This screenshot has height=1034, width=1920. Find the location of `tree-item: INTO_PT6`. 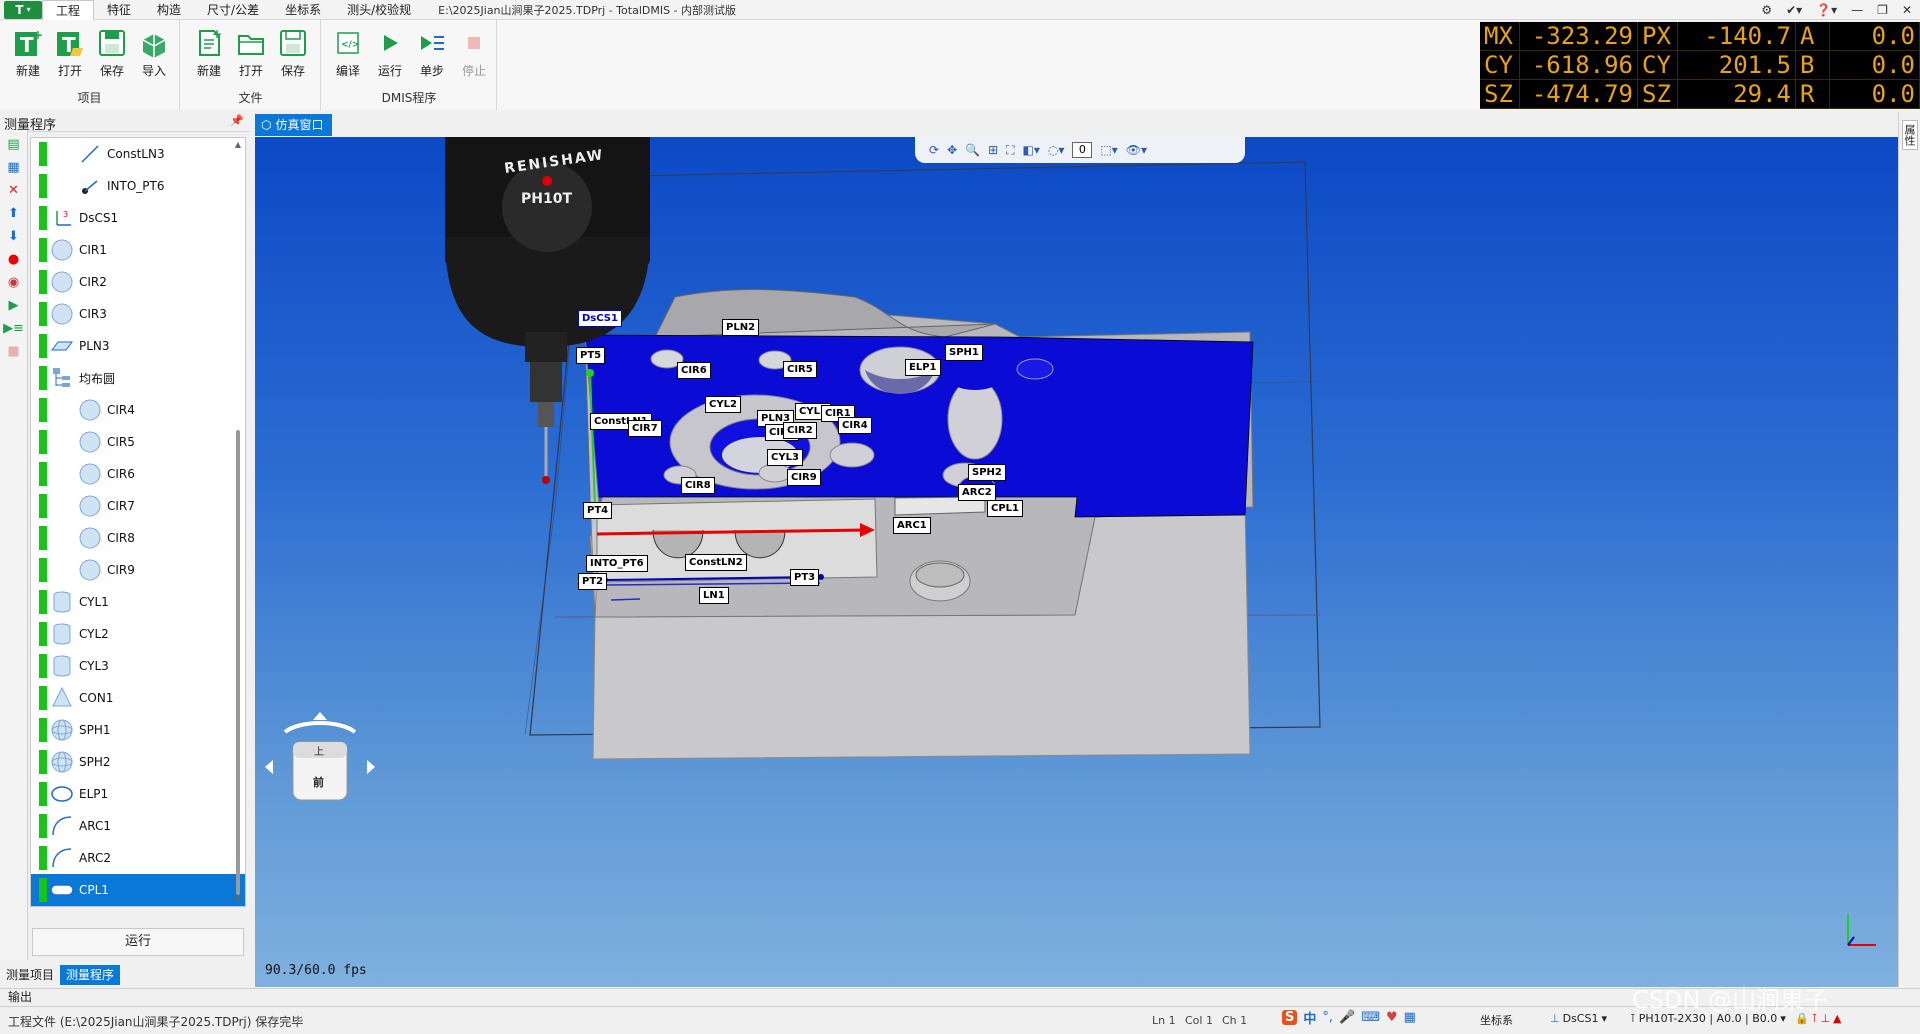

tree-item: INTO_PT6 is located at coordinates (138, 186).